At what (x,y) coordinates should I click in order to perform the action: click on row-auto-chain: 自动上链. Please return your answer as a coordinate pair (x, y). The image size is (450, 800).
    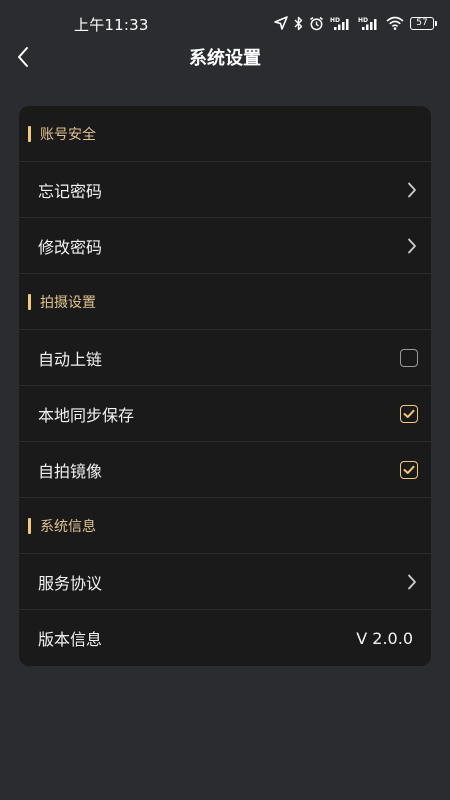
    Looking at the image, I should click on (225, 358).